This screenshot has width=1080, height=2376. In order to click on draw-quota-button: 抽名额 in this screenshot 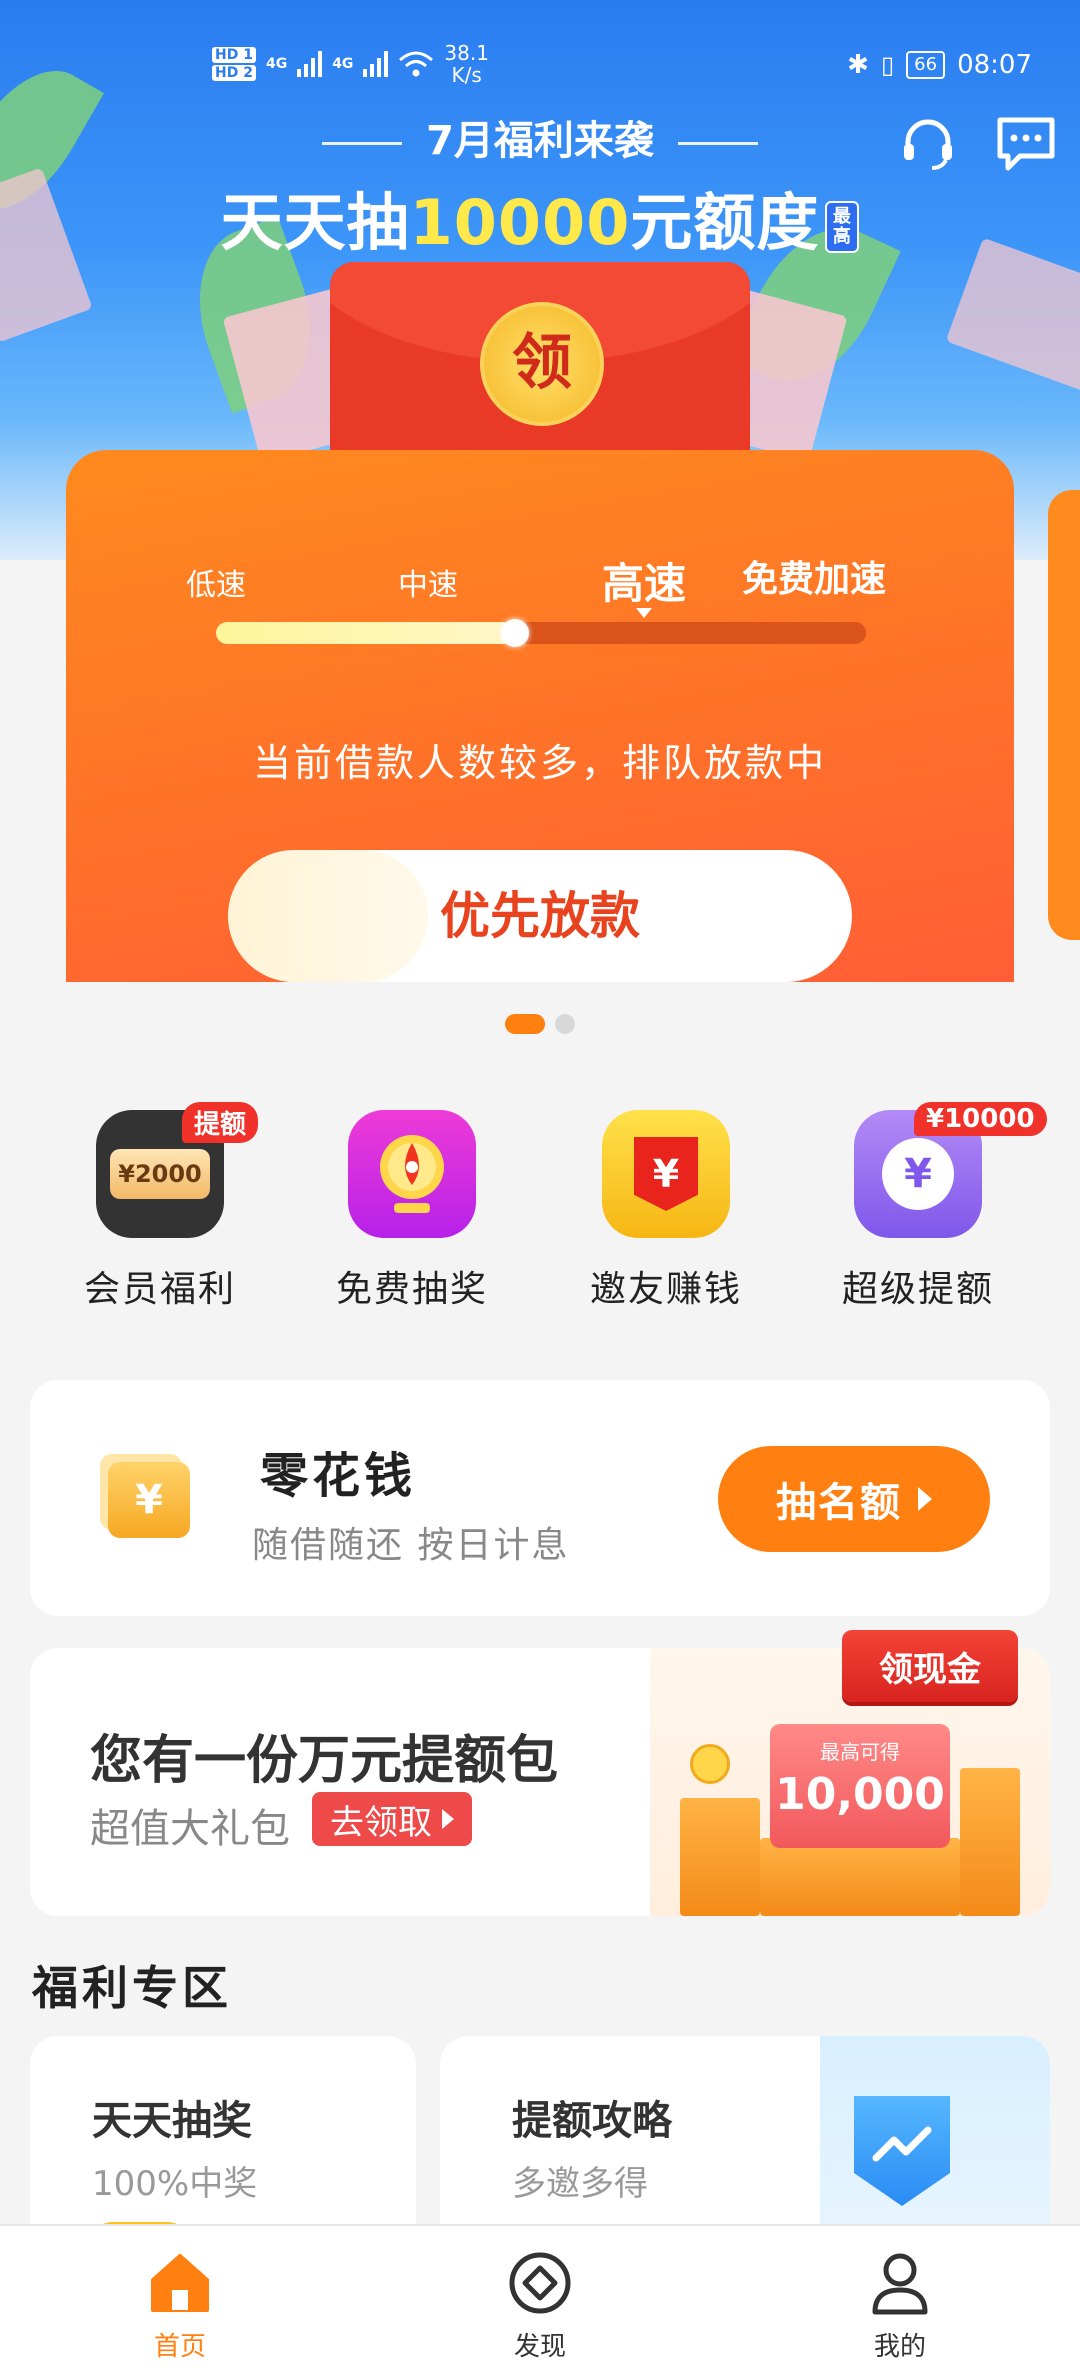, I will do `click(854, 1499)`.